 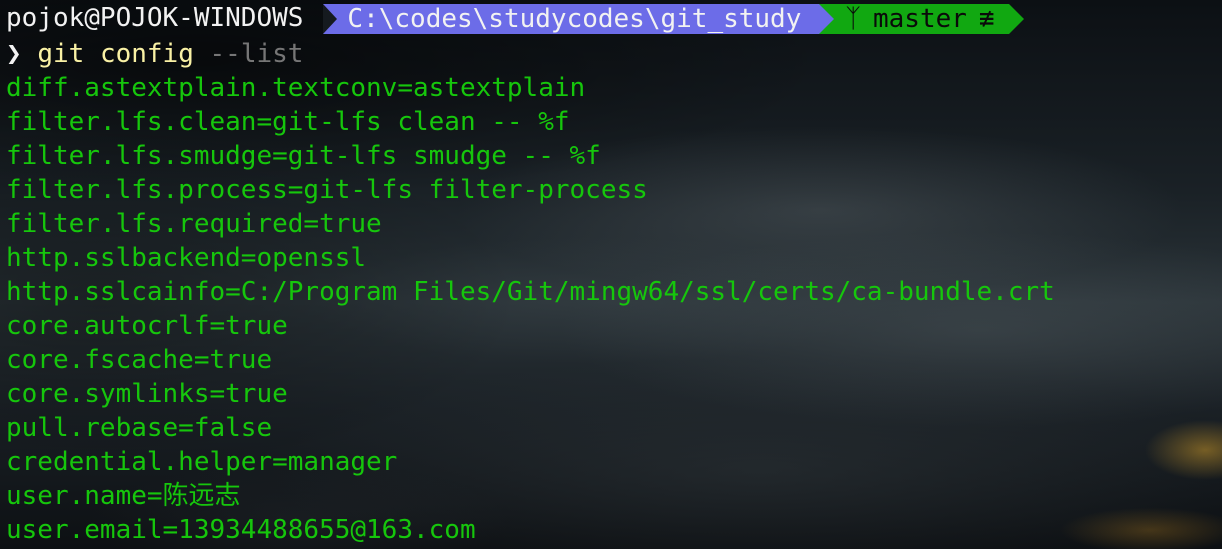 I want to click on output-line: pull.rebase=false, so click(x=139, y=428).